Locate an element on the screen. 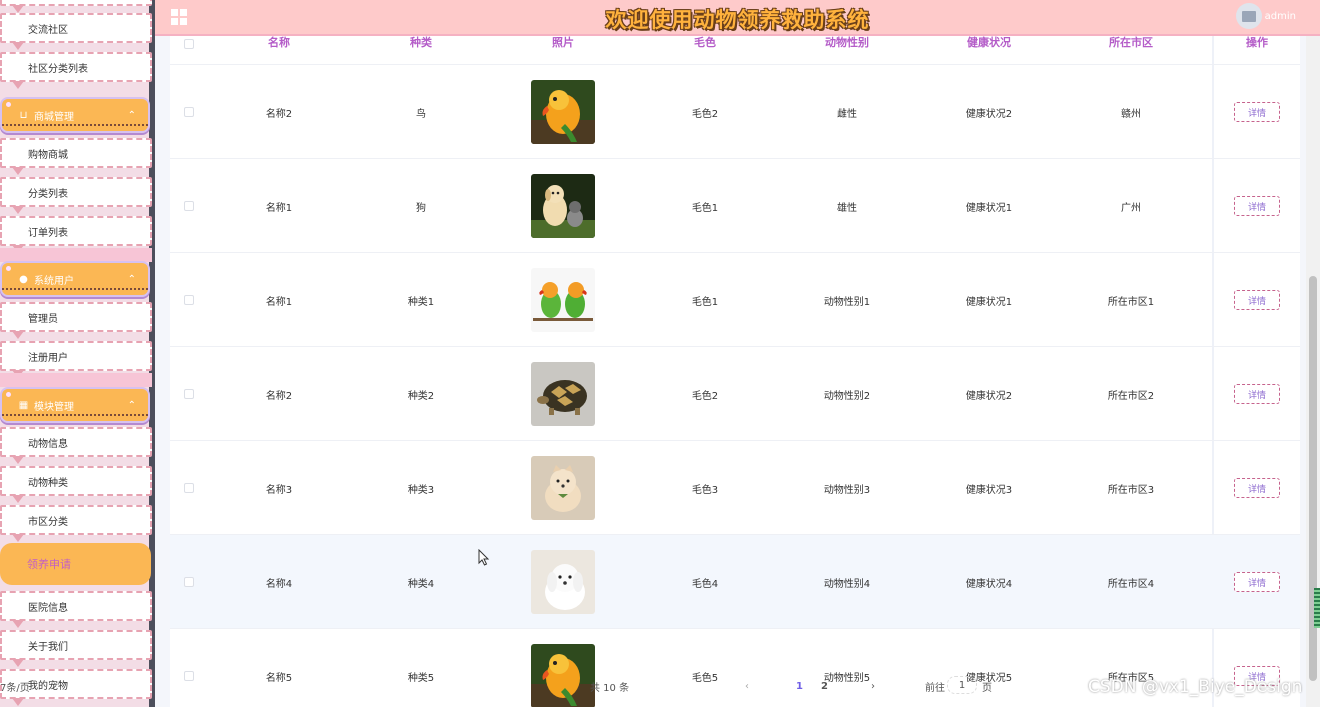  cell-kind: 种类4 is located at coordinates (421, 584).